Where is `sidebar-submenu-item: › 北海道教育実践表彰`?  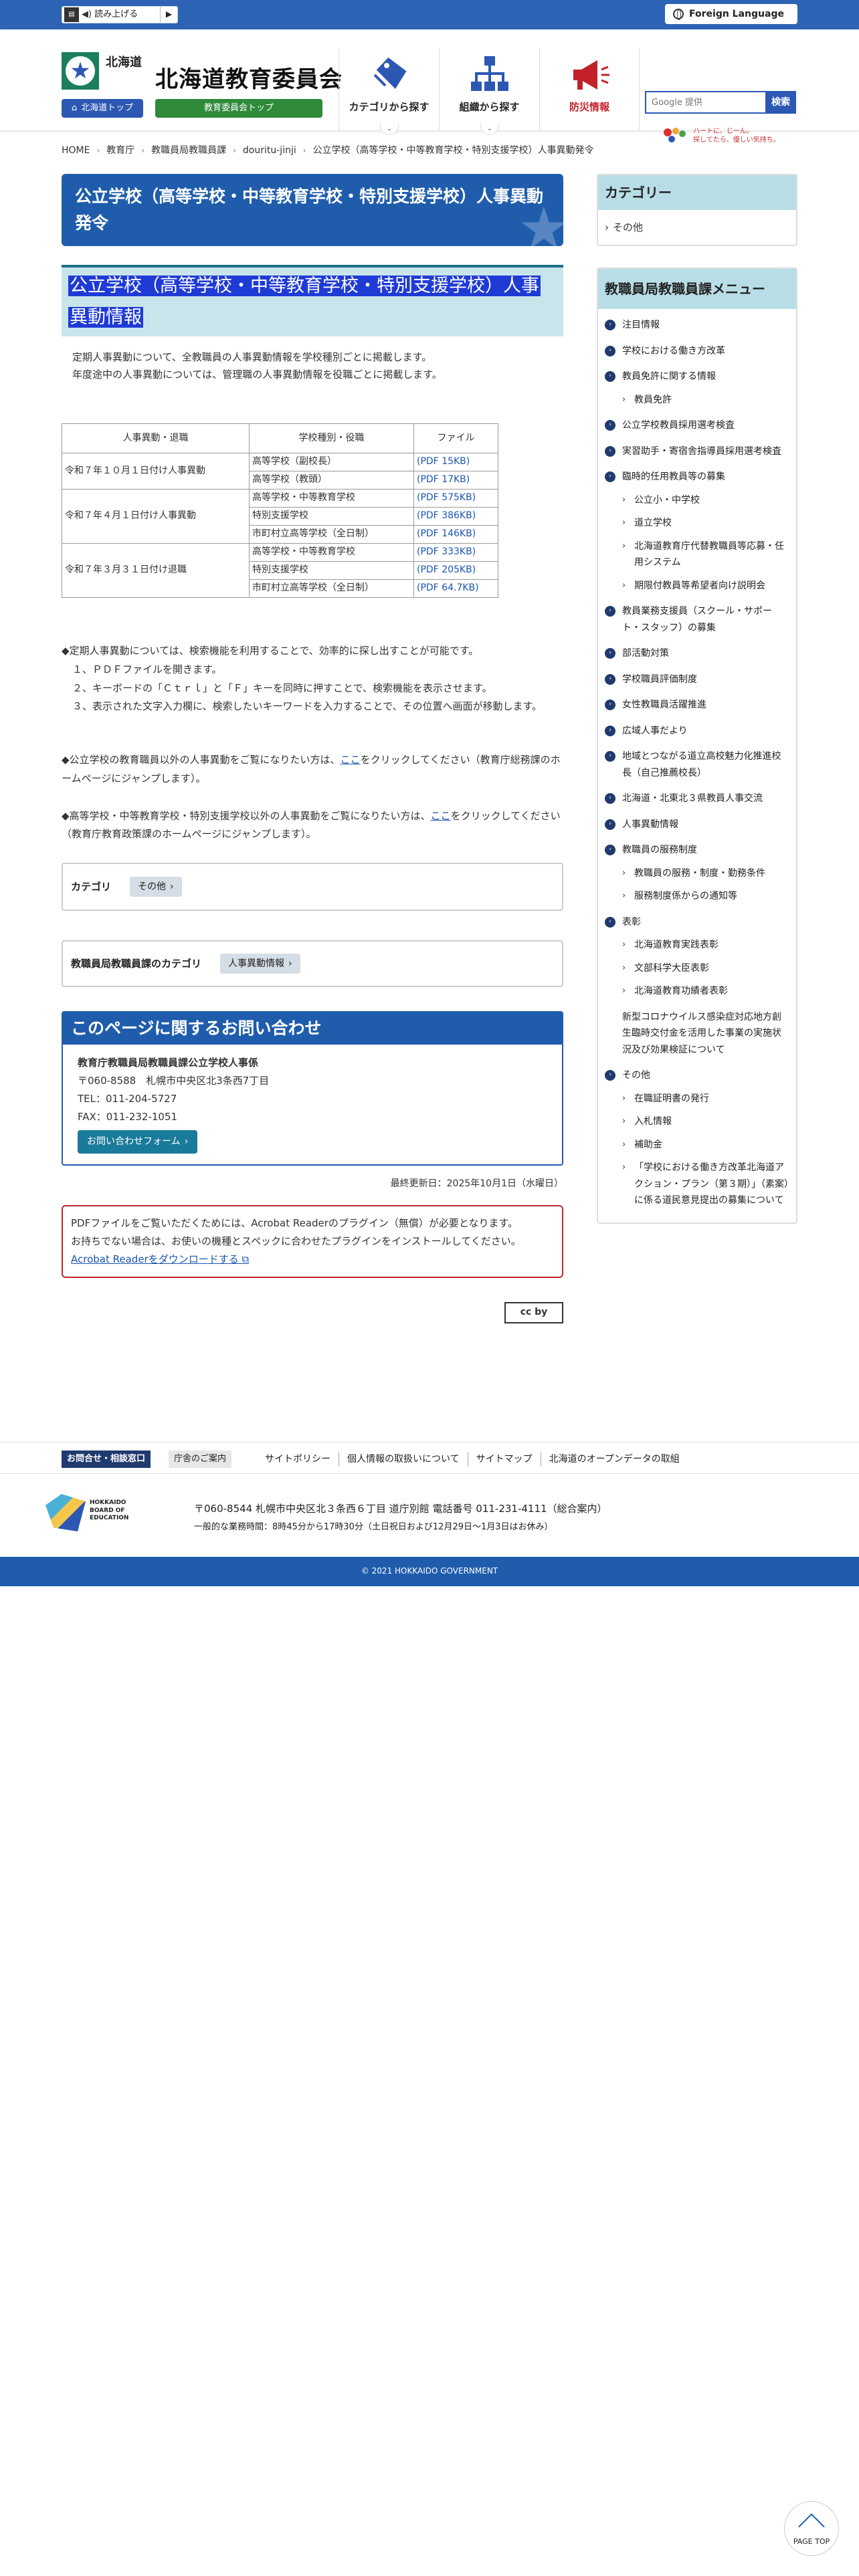
sidebar-submenu-item: › 北海道教育実践表彰 is located at coordinates (697, 945).